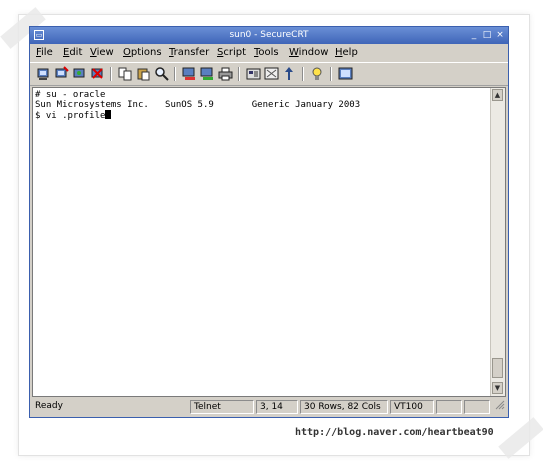  Describe the element at coordinates (79, 73) in the screenshot. I see `reconnect-icon` at that location.